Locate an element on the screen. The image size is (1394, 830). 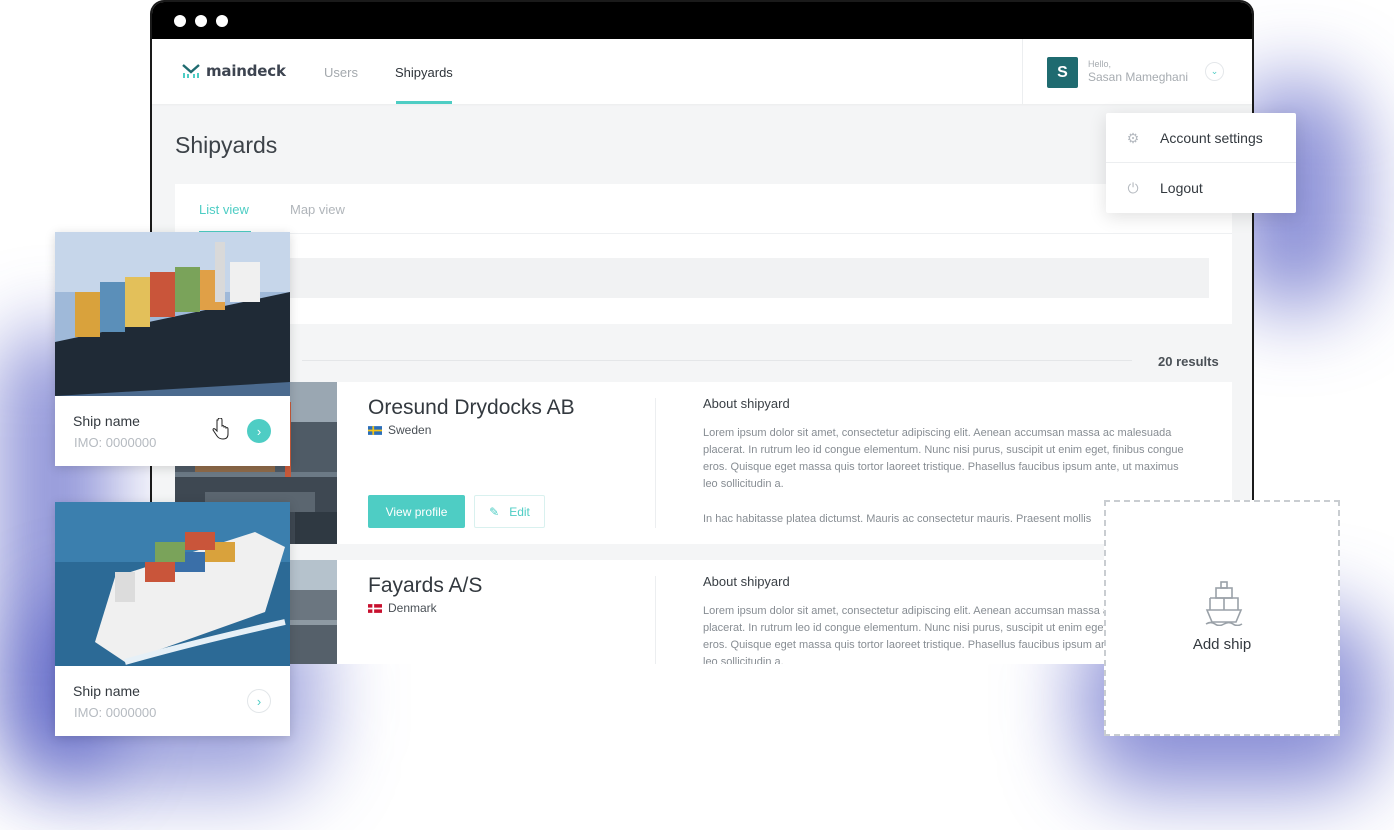
hand-cursor-icon is located at coordinates (220, 429).